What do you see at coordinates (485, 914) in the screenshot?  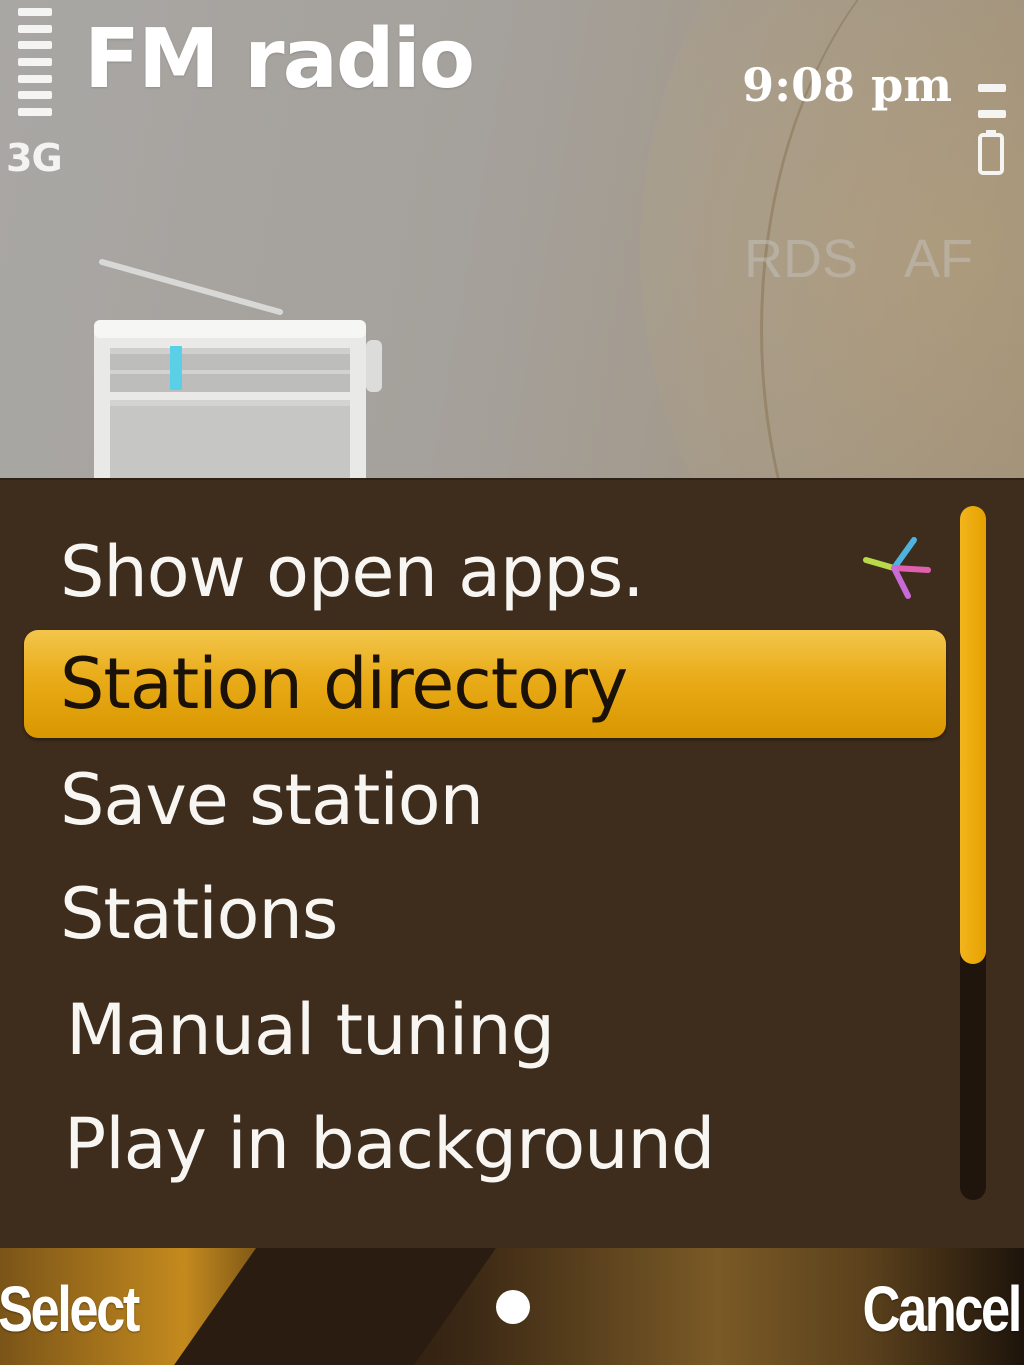 I see `menu-item-stations: Stations` at bounding box center [485, 914].